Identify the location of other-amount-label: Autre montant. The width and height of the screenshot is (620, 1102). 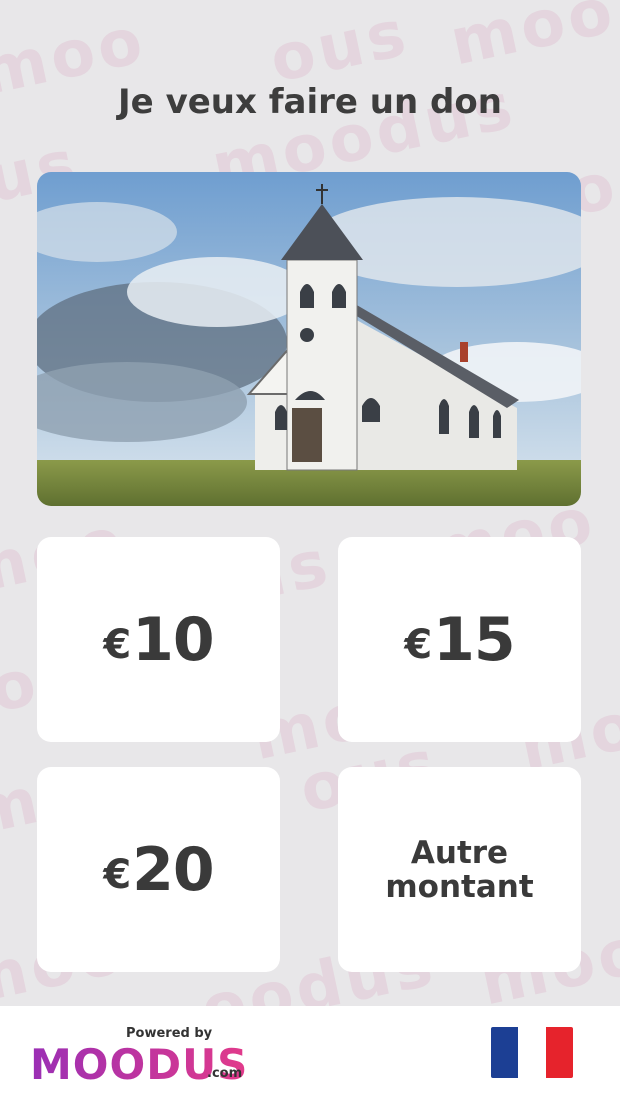
(460, 870).